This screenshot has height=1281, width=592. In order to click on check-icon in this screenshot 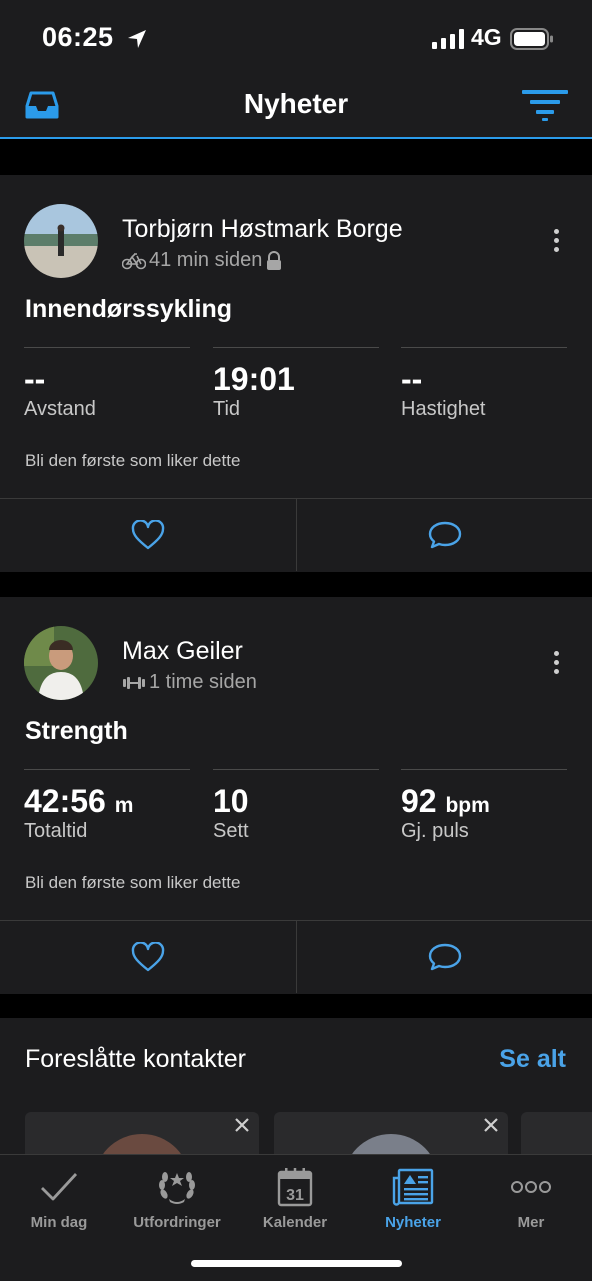, I will do `click(59, 1187)`.